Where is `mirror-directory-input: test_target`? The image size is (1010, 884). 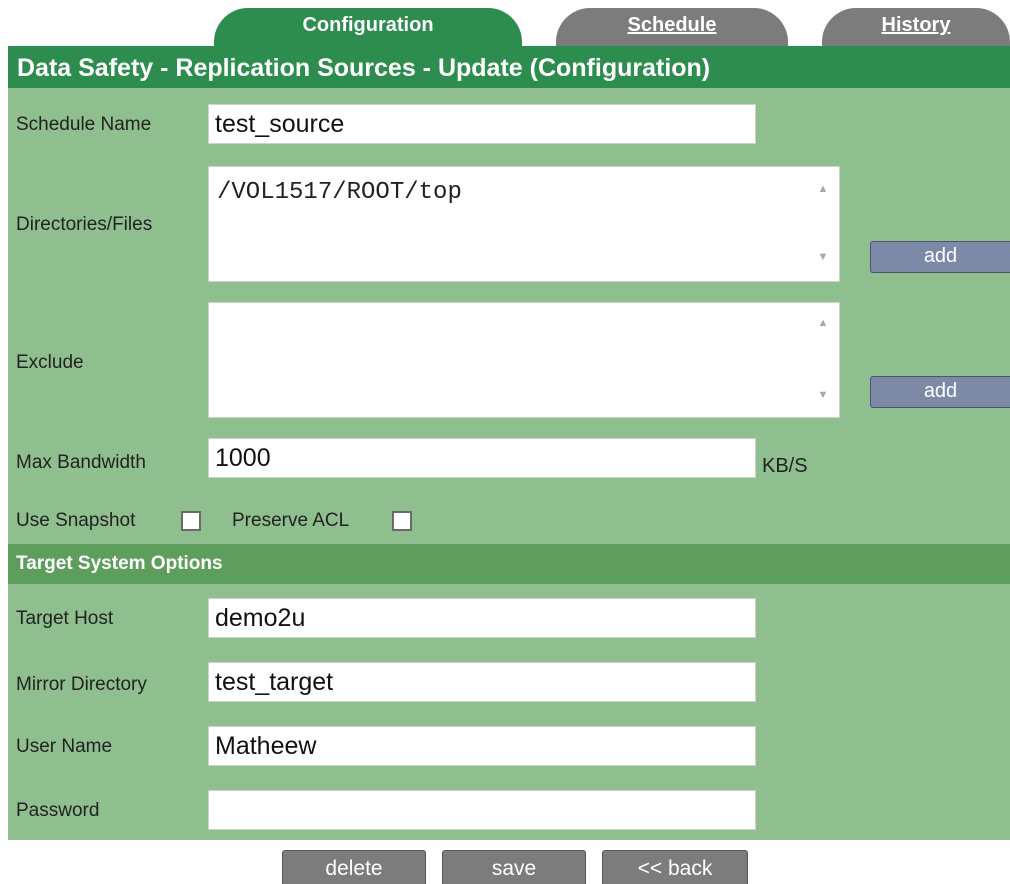
mirror-directory-input: test_target is located at coordinates (482, 682).